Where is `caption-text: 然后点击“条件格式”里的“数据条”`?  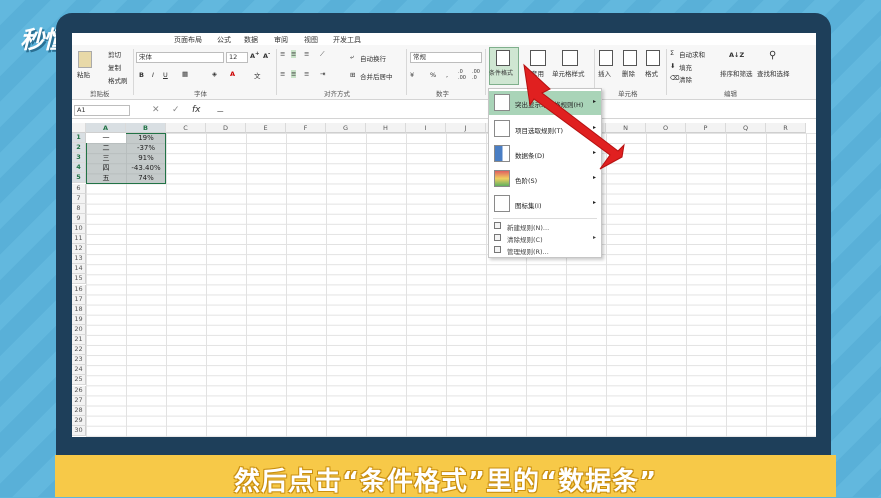 caption-text: 然后点击“条件格式”里的“数据条” is located at coordinates (445, 482).